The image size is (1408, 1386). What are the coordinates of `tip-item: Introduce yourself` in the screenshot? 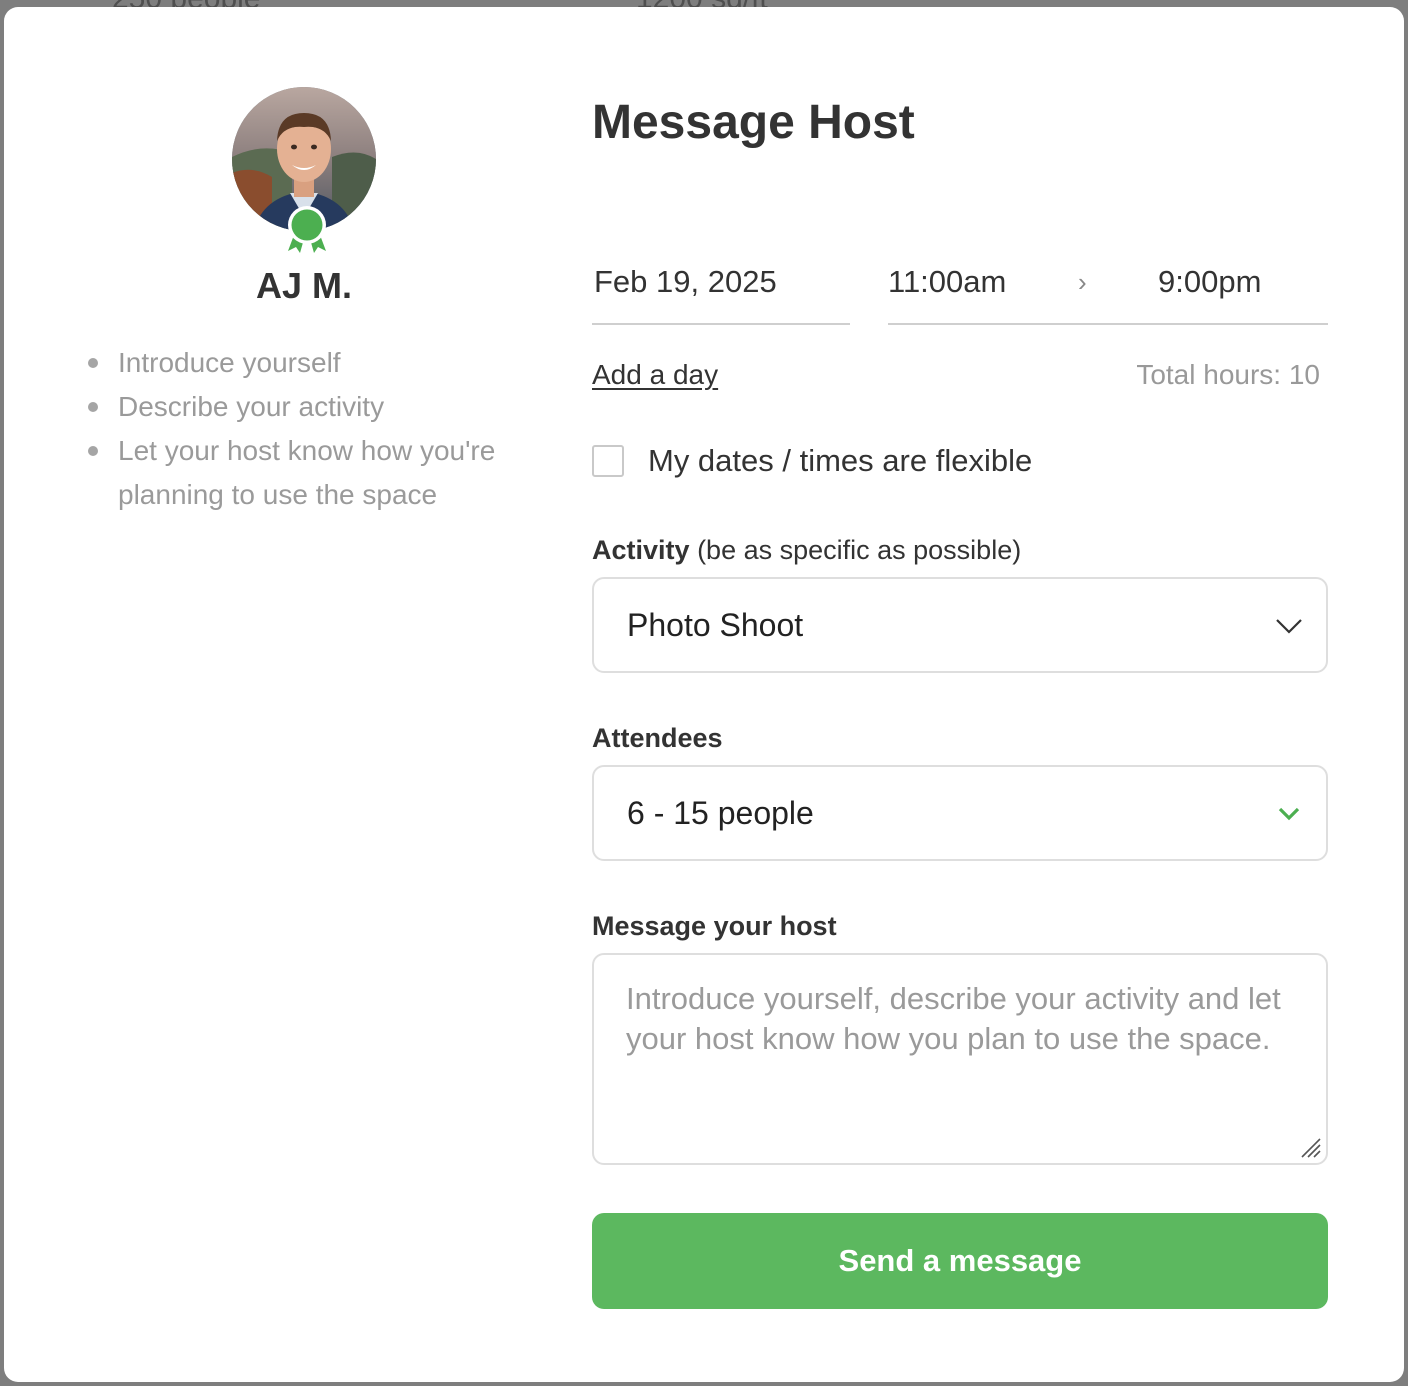 It's located at (308, 363).